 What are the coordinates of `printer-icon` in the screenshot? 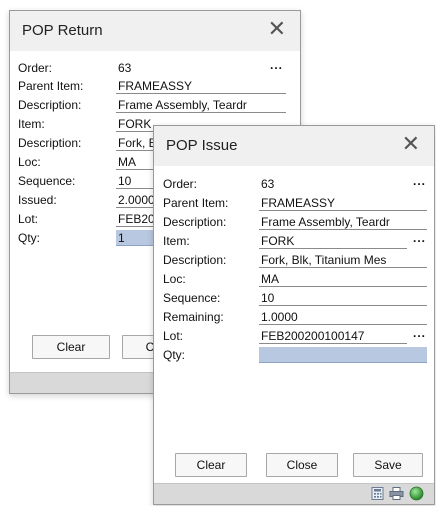 It's located at (396, 493).